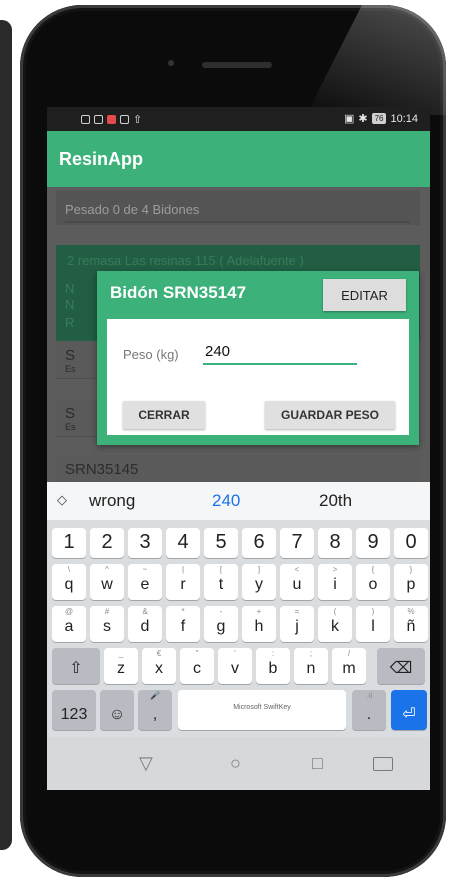  I want to click on remasa-line-1: N, so click(70, 288).